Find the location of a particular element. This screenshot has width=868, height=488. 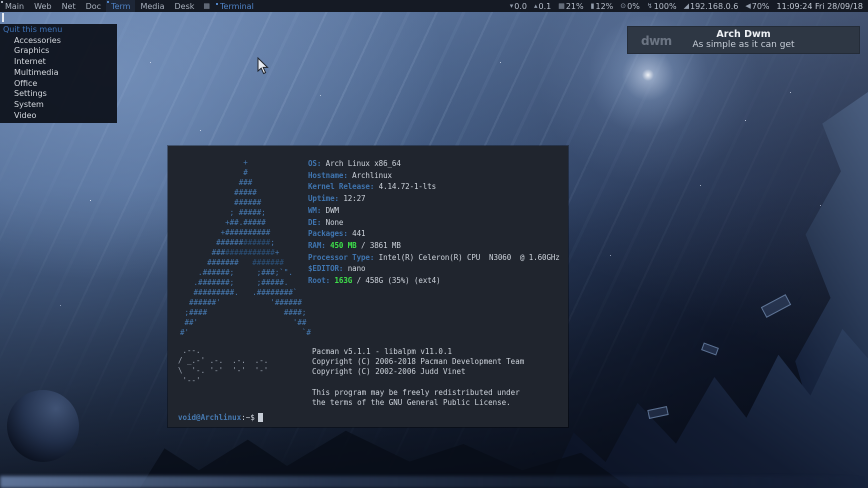

focused-window-title: Terminal is located at coordinates (236, 6).